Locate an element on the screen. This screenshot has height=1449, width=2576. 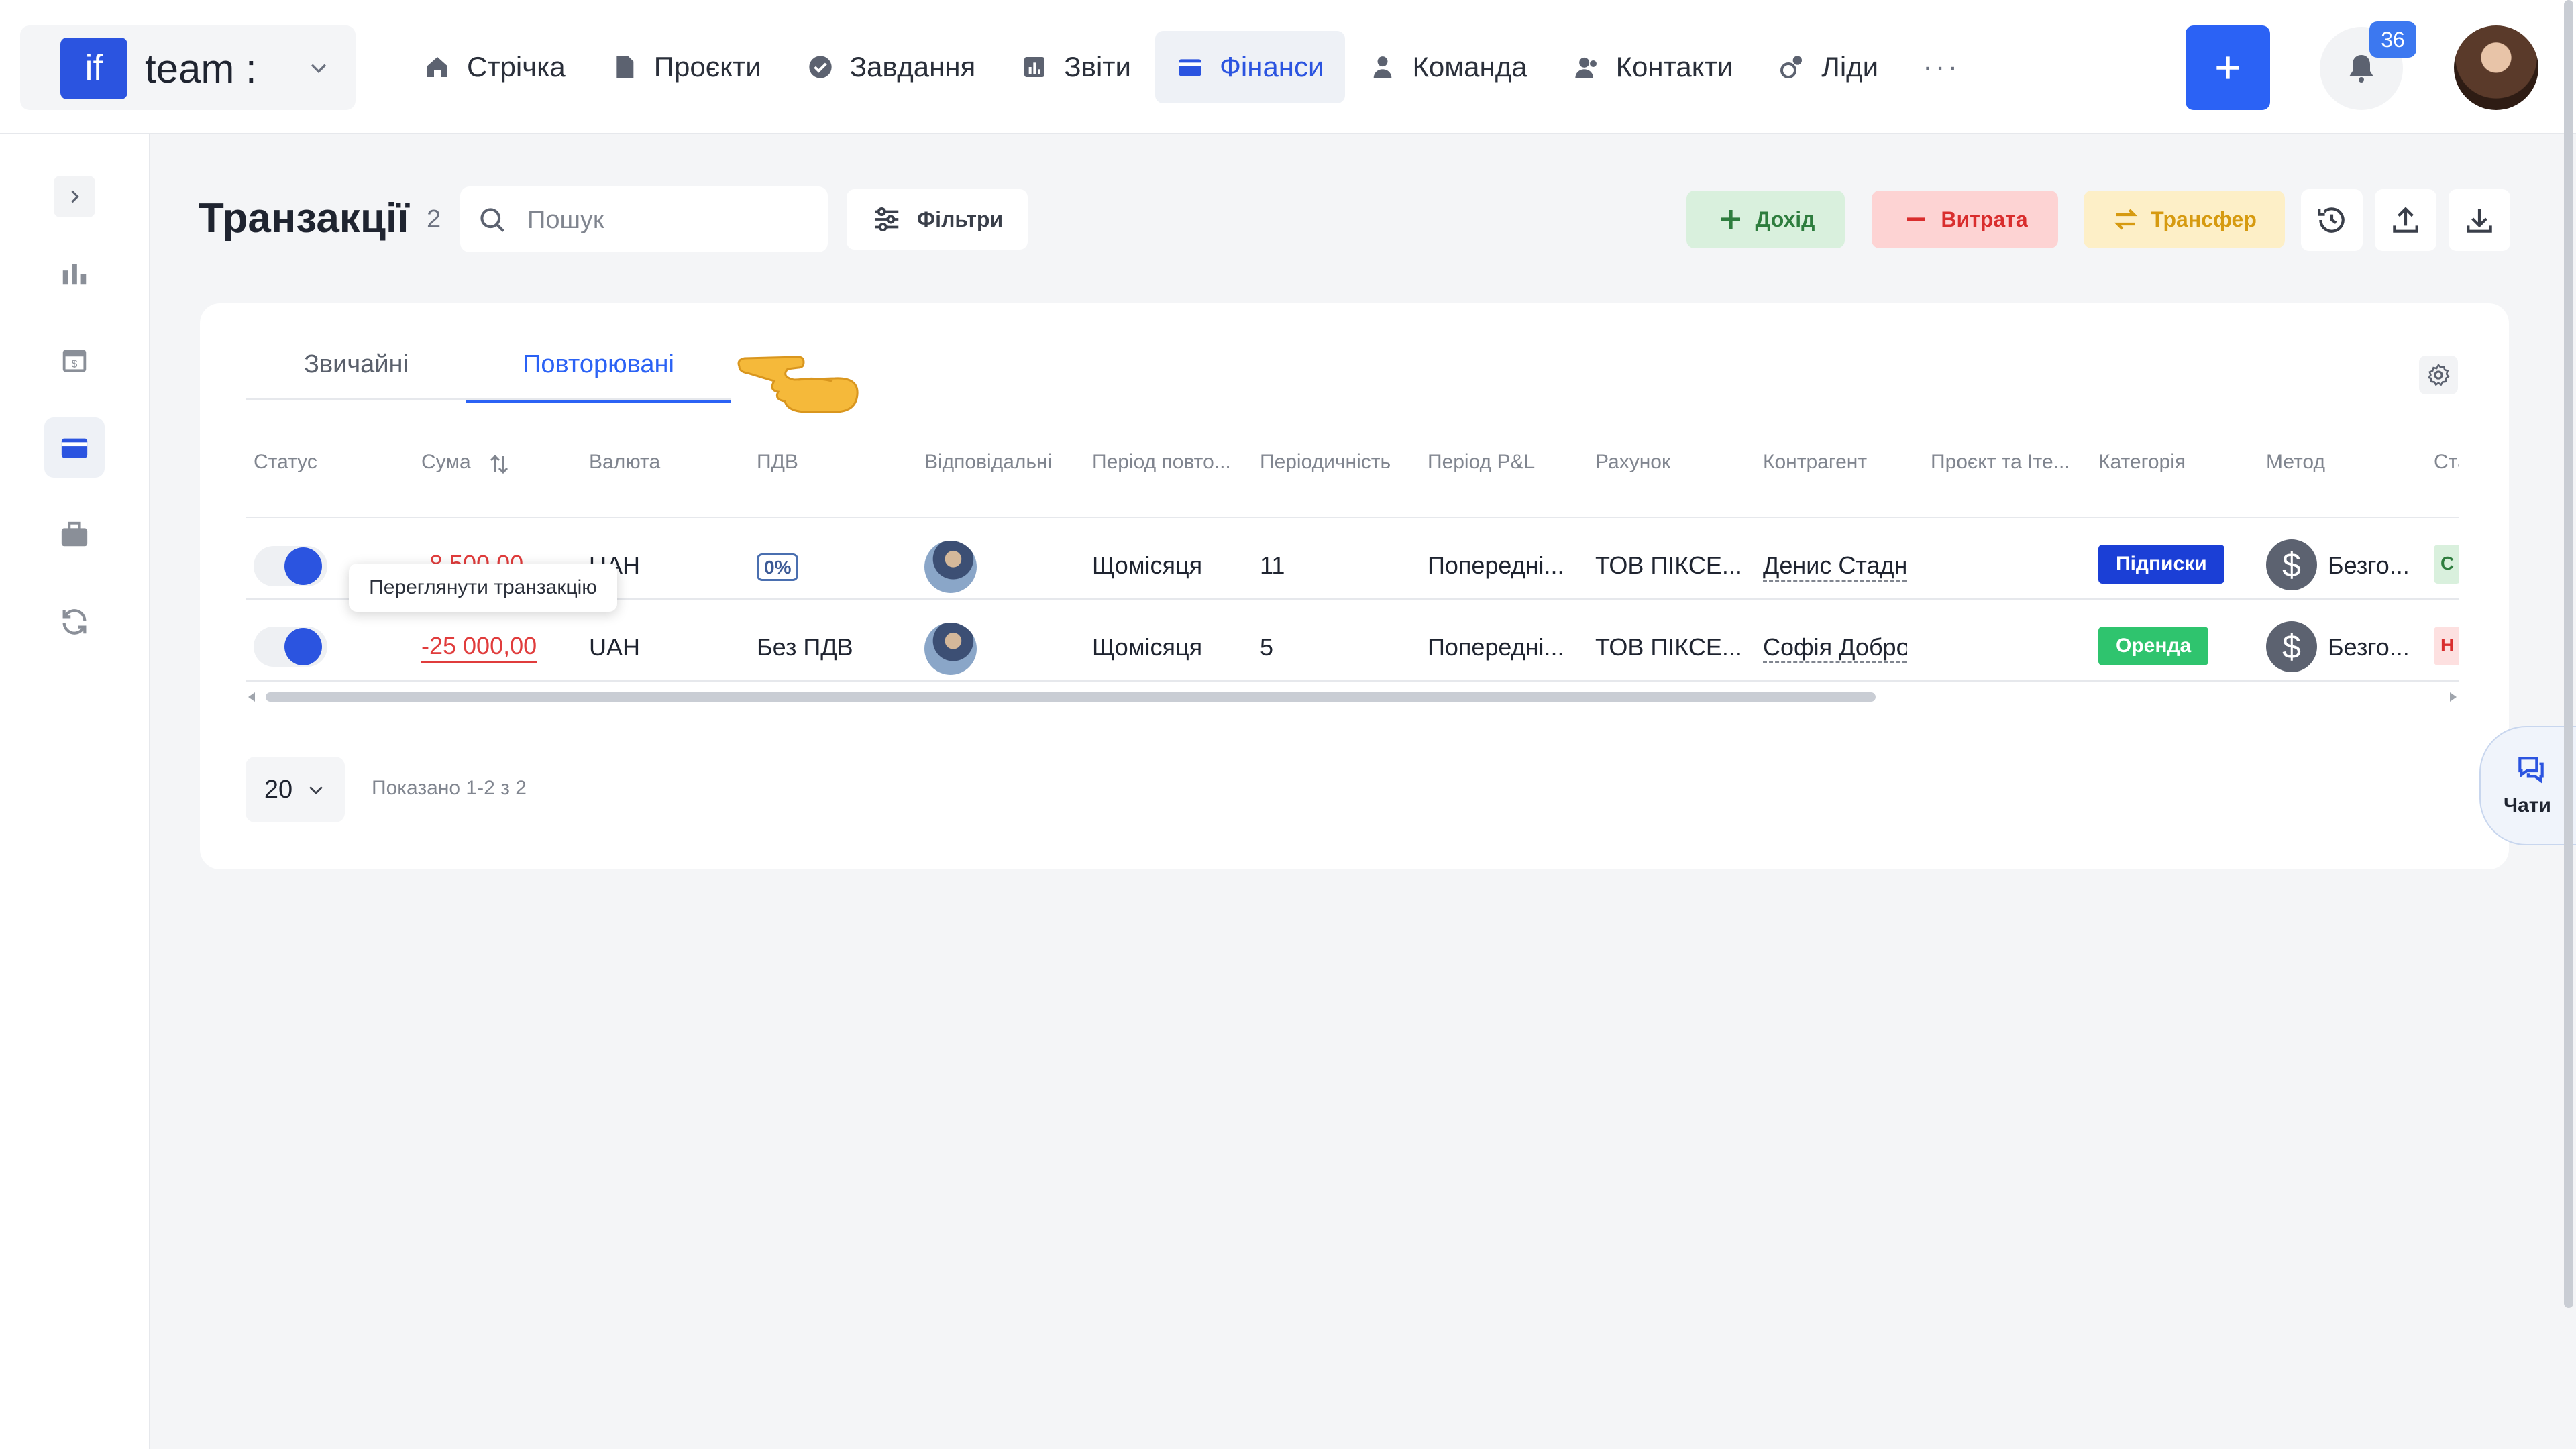
sidebar-item-calendar: $ is located at coordinates (74, 360).